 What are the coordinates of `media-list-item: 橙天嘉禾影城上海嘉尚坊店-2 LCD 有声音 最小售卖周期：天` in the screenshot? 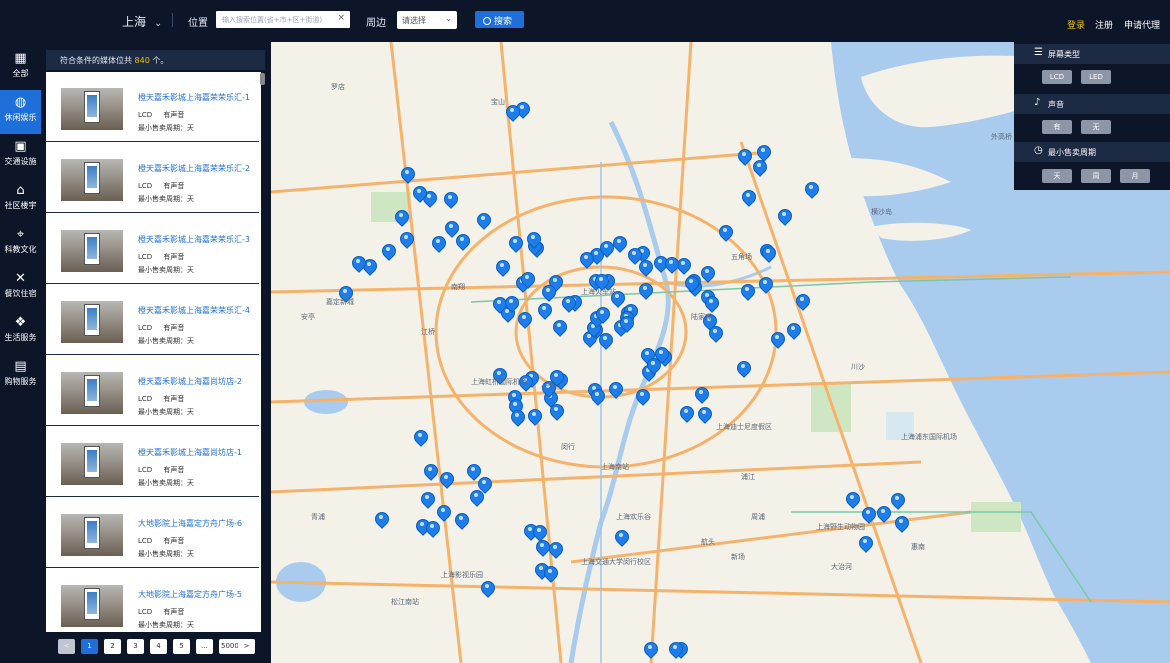 It's located at (152, 391).